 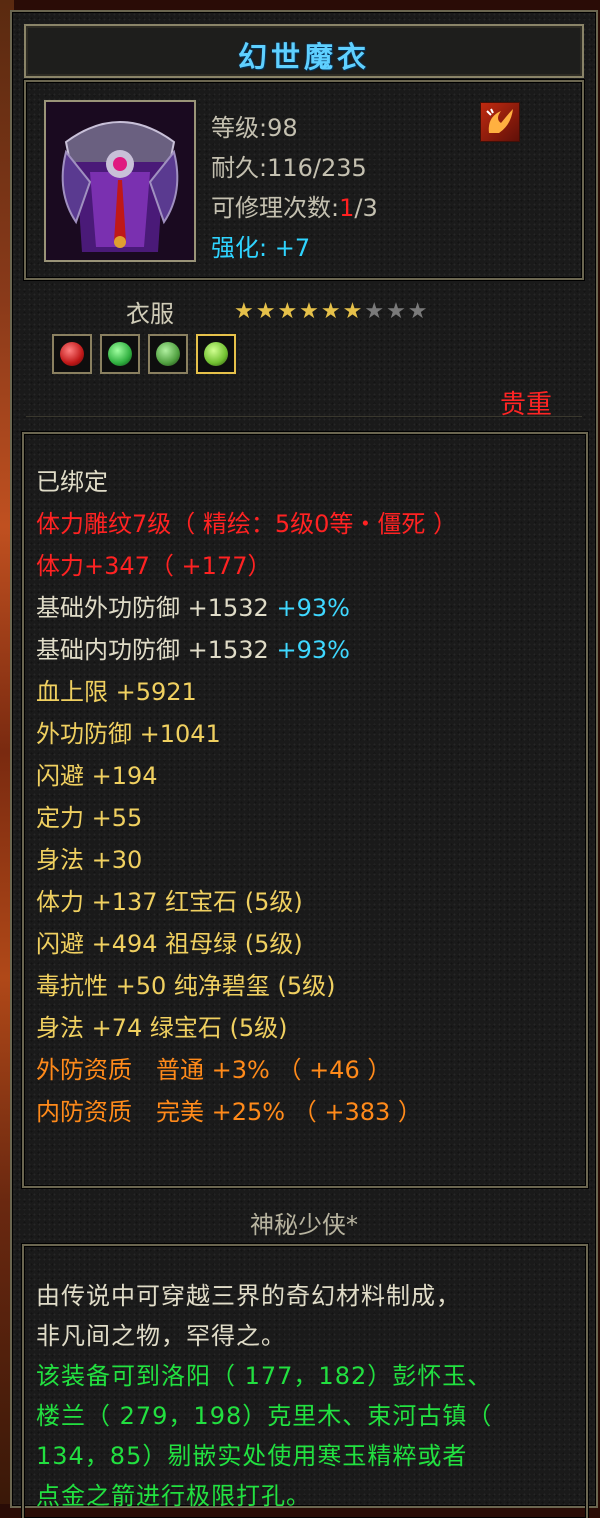 I want to click on item-repair-count: 可修理次数:1/3, so click(x=294, y=205).